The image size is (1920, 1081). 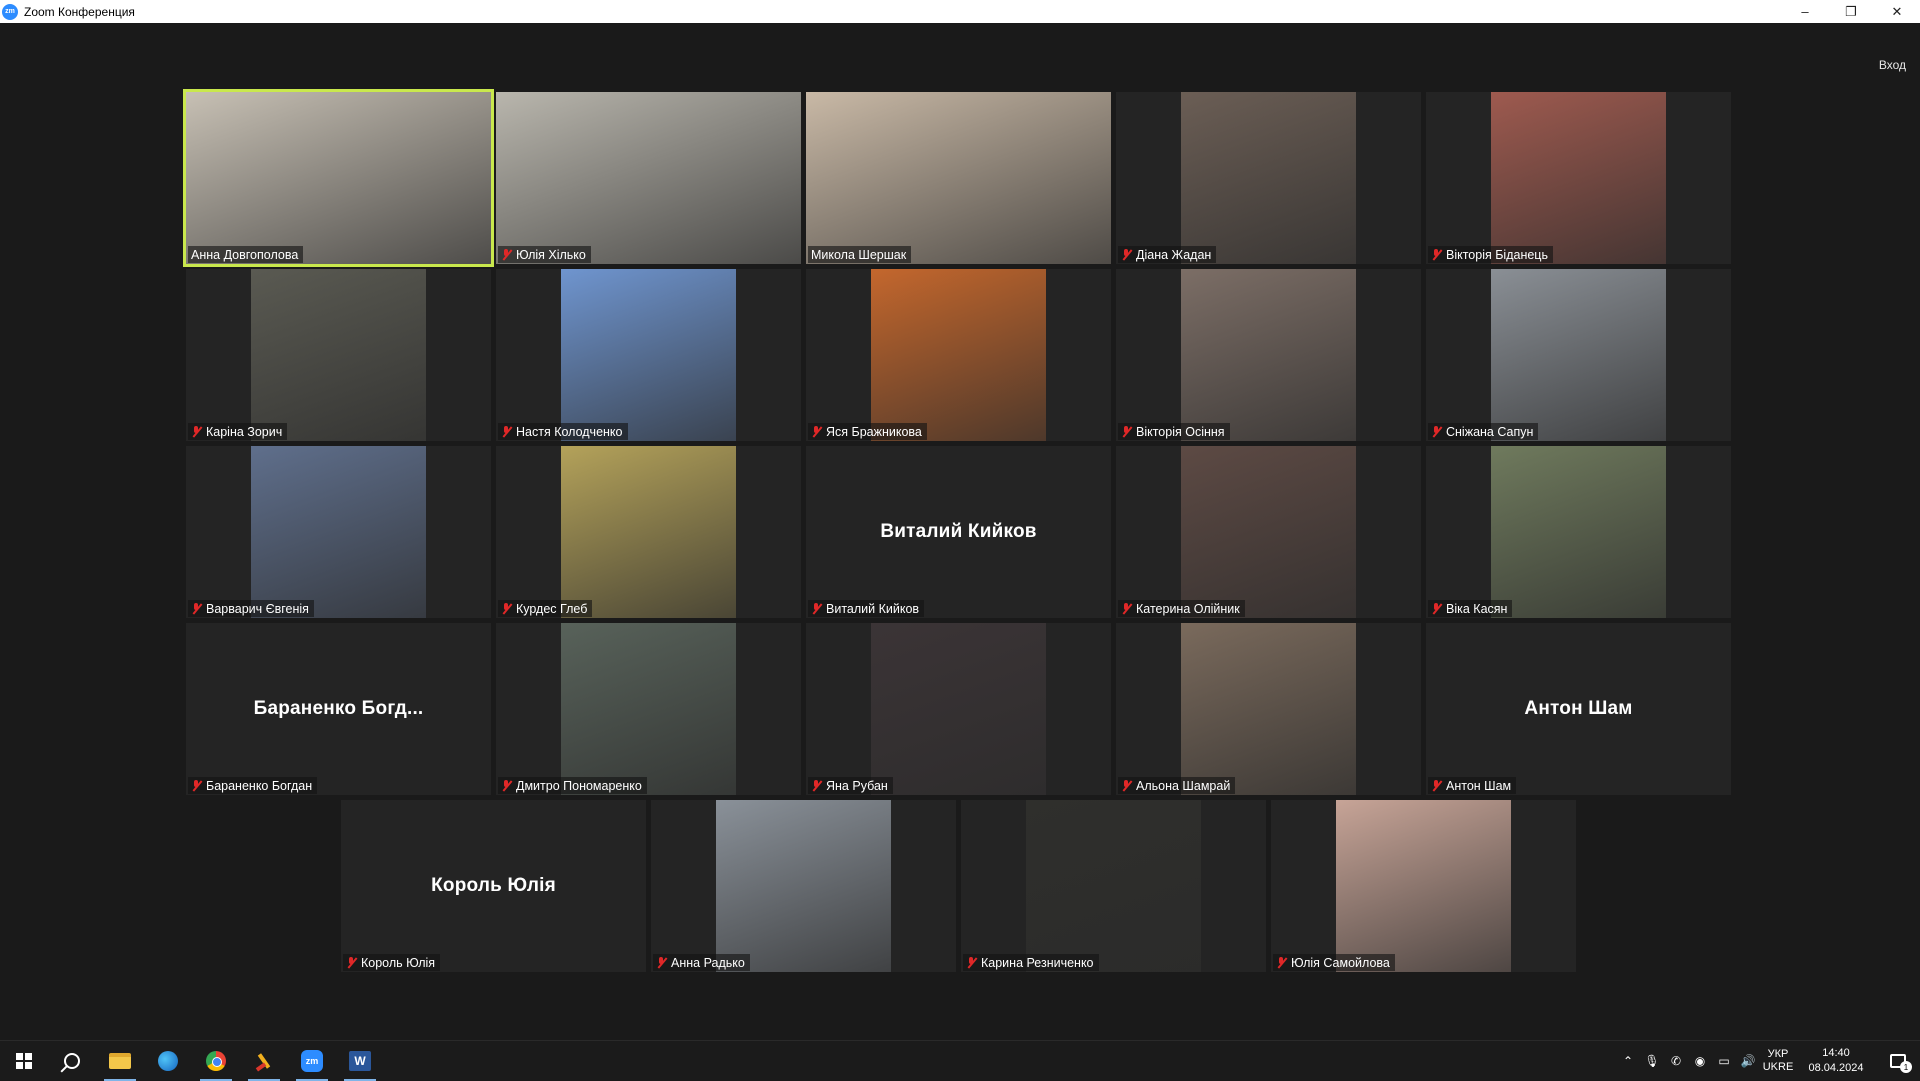 I want to click on participant-nameplate: Вікторія Біданець, so click(x=1490, y=254).